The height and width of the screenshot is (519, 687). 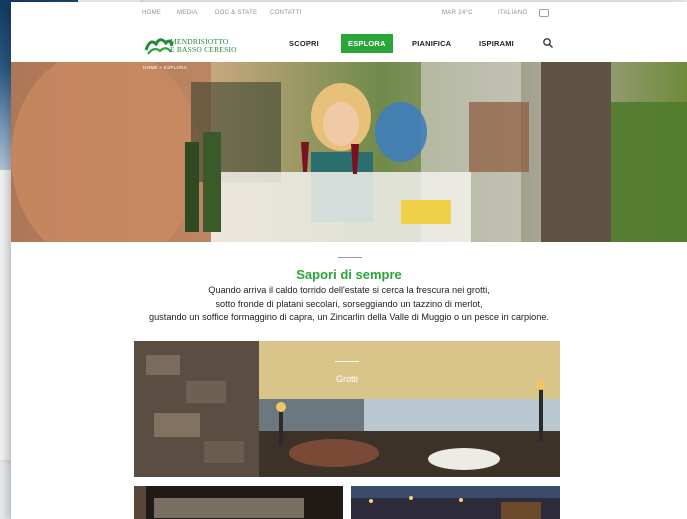 I want to click on card-divider, so click(x=347, y=361).